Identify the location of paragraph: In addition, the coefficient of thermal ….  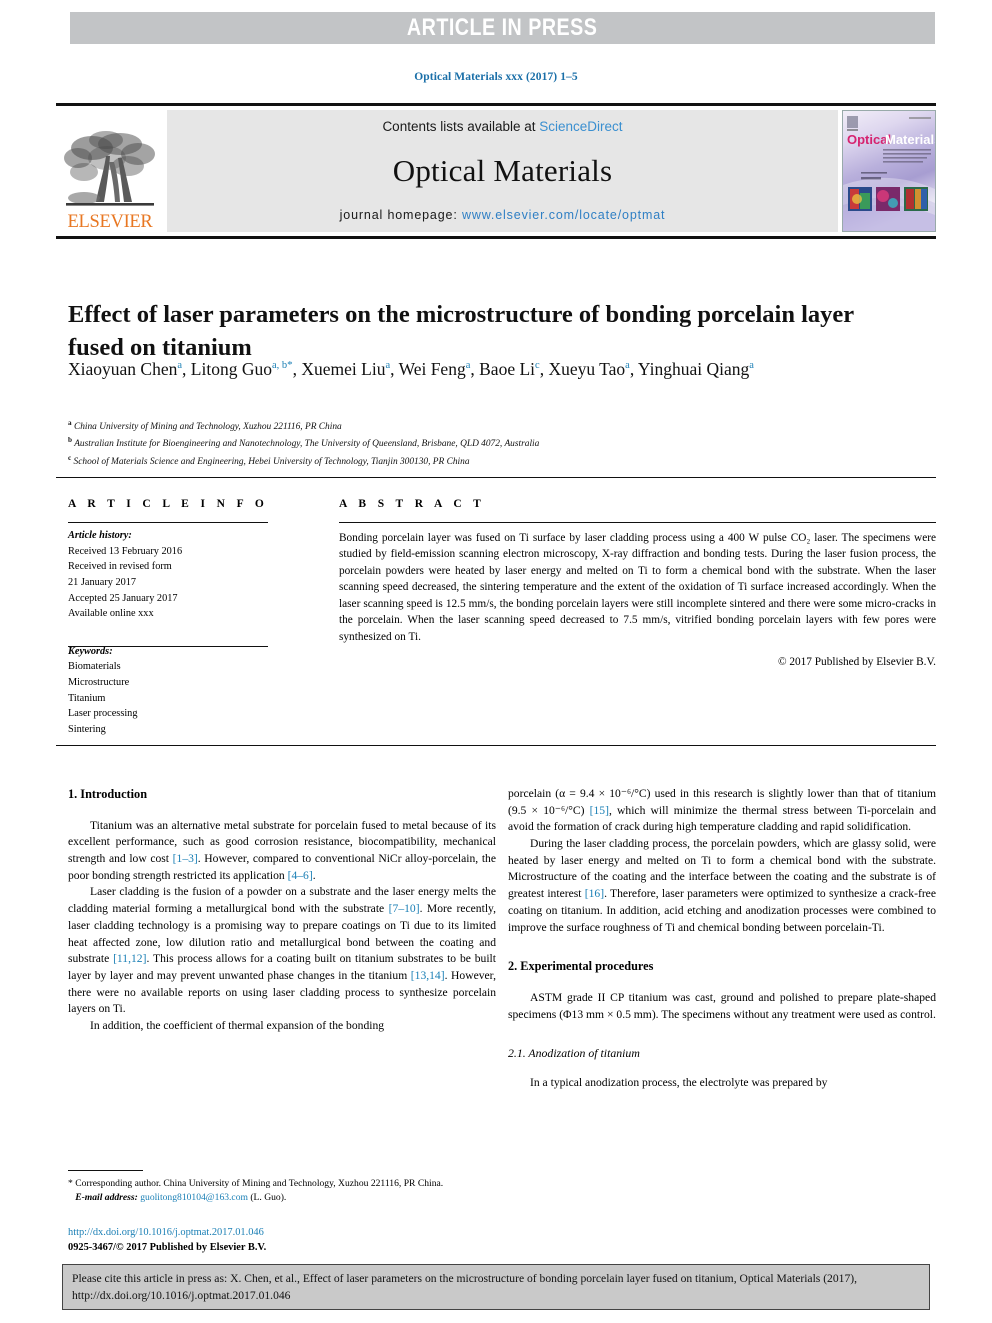
(237, 1025).